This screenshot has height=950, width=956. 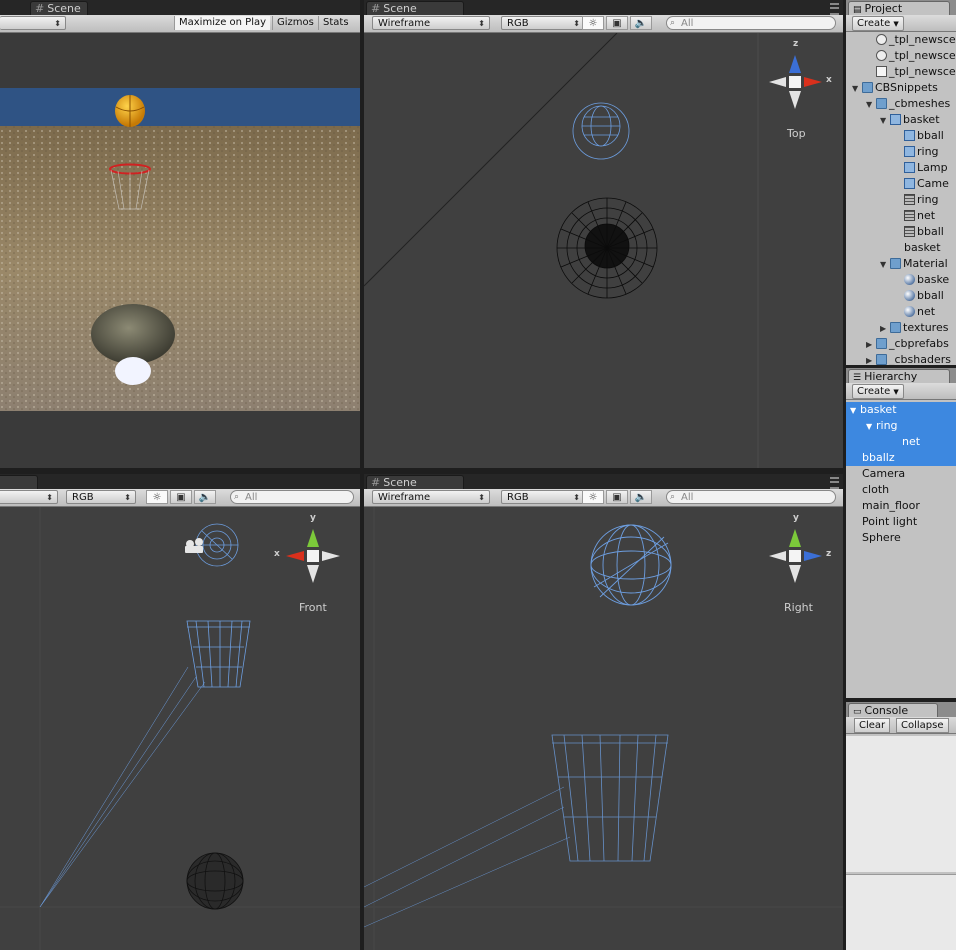 I want to click on right-view-gizmo, so click(x=795, y=556).